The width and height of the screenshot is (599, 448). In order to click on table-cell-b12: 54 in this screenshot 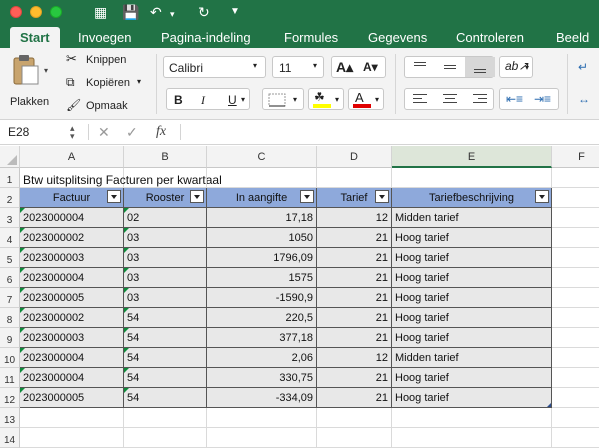, I will do `click(165, 398)`.